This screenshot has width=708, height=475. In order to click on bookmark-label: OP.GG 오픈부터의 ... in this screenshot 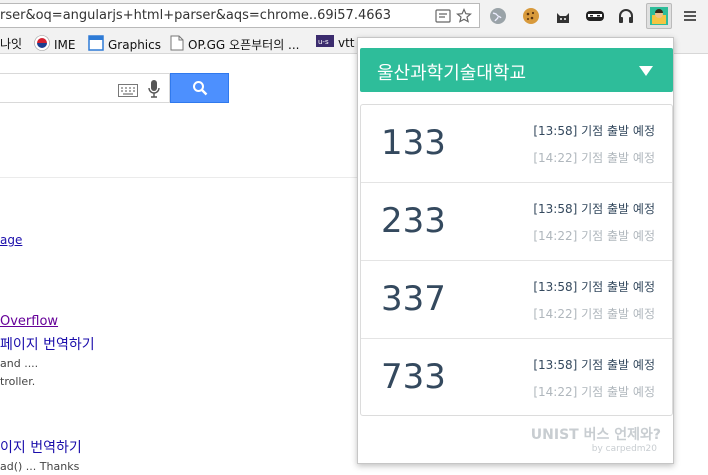, I will do `click(244, 45)`.